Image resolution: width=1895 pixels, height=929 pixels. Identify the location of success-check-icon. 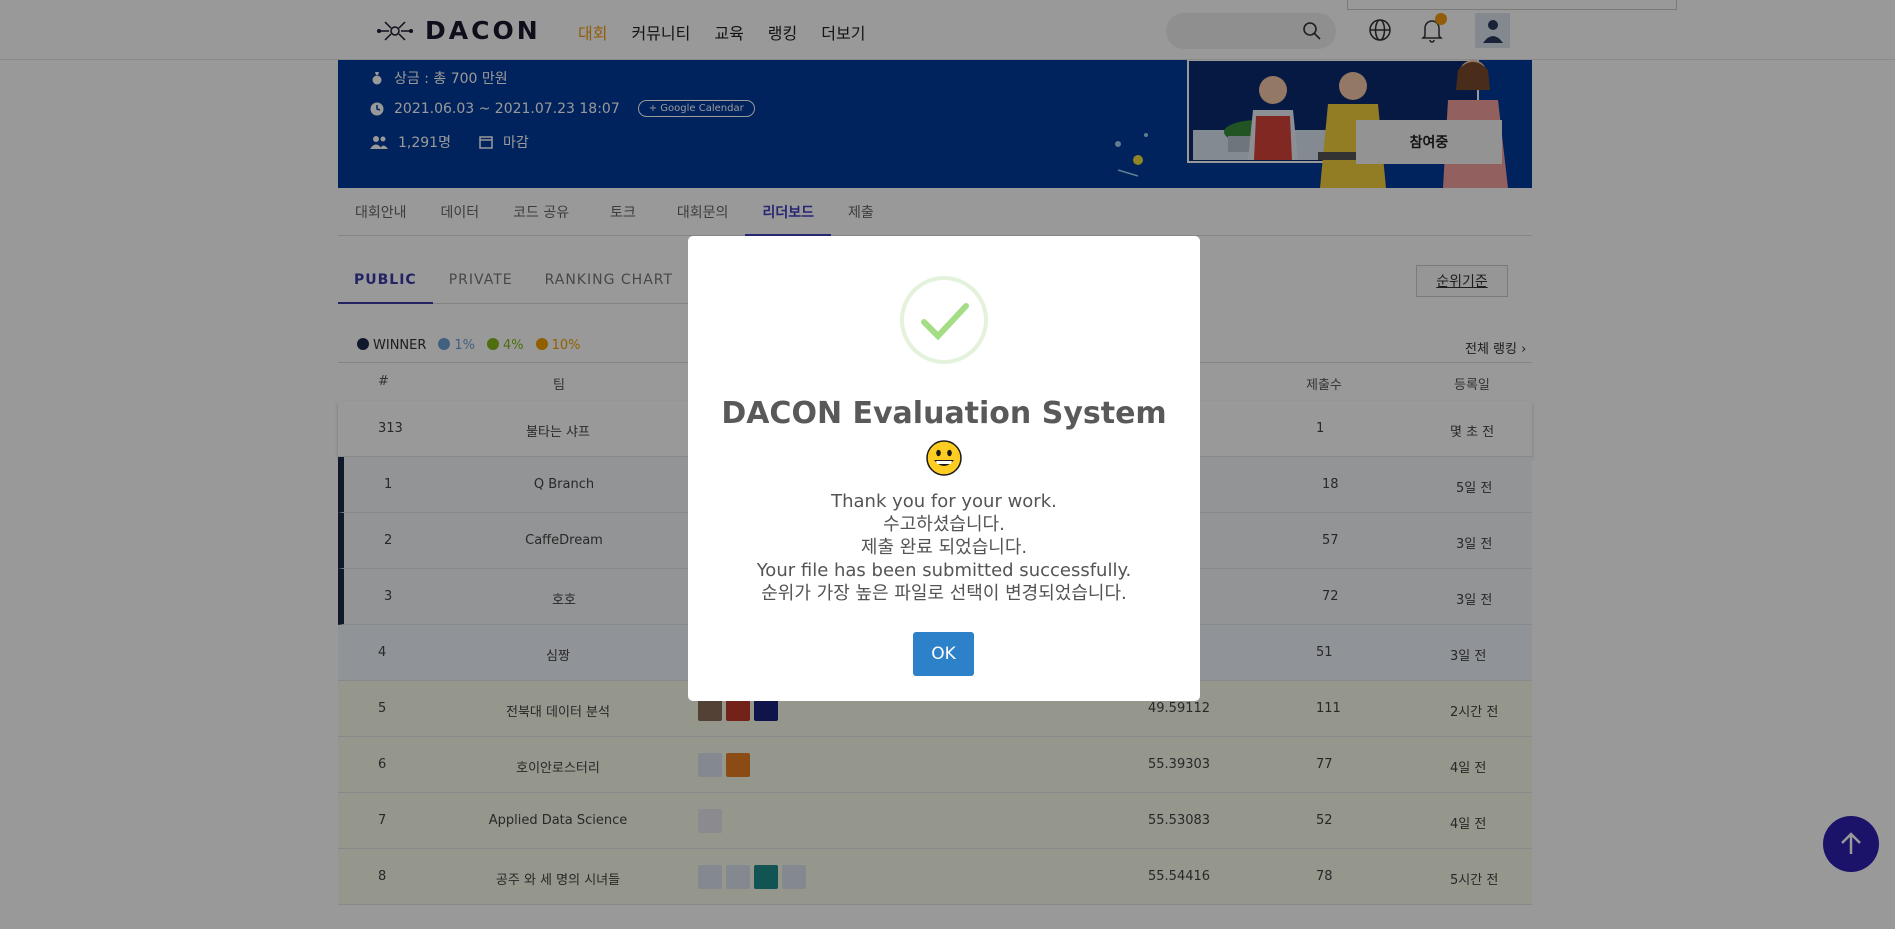
(944, 320).